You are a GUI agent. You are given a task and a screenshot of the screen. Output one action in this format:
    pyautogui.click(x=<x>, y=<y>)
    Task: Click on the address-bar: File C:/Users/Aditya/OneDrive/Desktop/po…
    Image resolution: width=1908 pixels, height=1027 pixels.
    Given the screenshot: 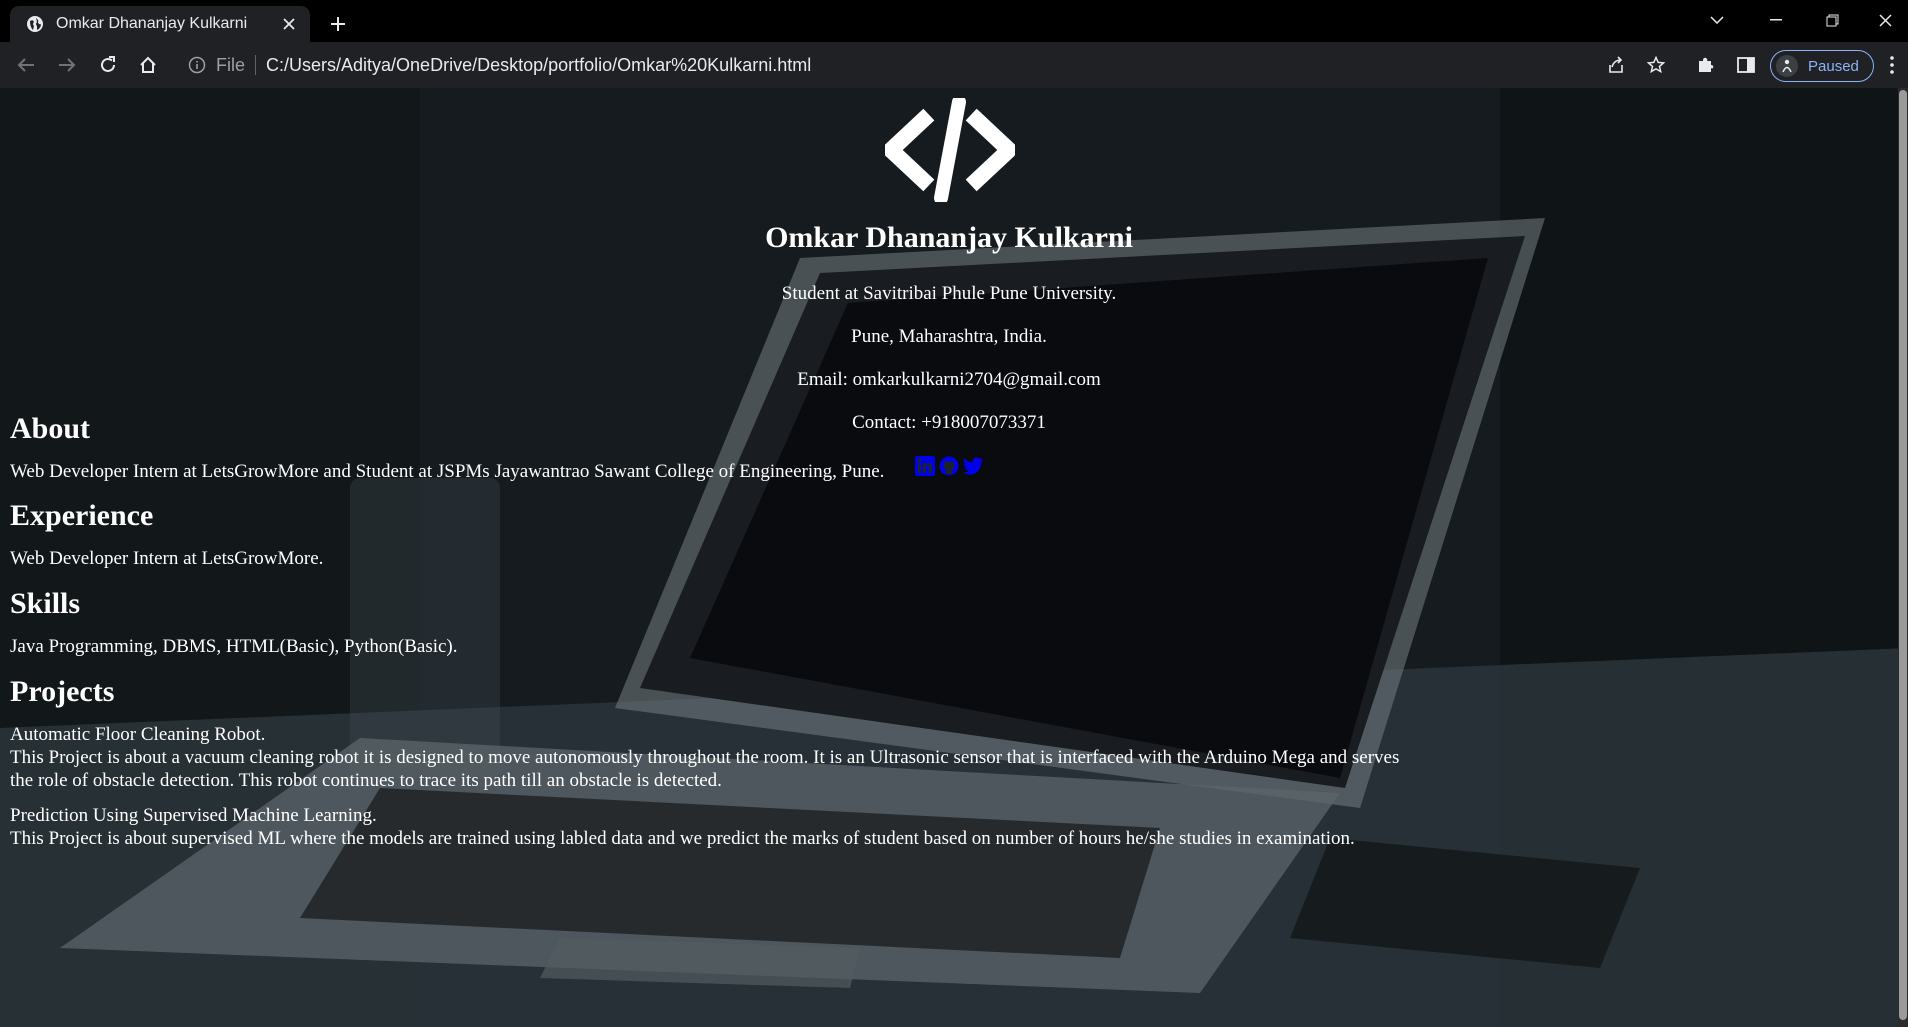 What is the action you would take?
    pyautogui.click(x=926, y=65)
    